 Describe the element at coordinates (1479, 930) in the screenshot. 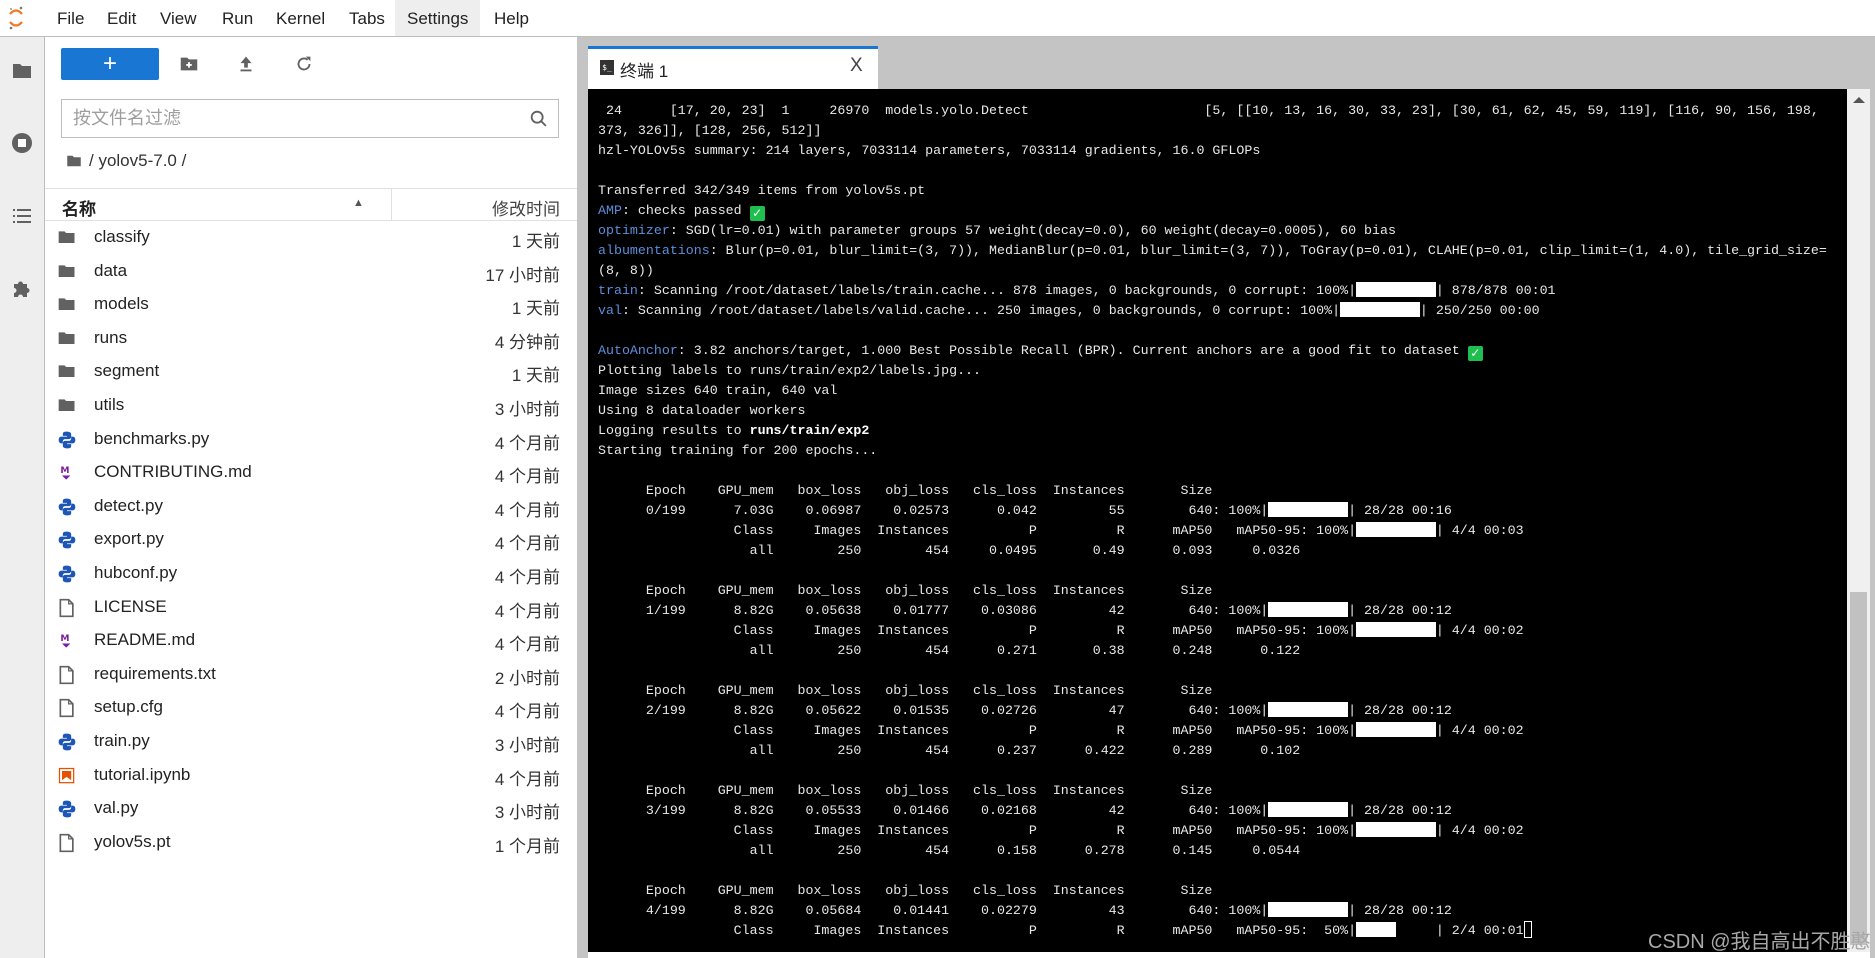

I see `terminal-text: | 2/4 00:01` at that location.